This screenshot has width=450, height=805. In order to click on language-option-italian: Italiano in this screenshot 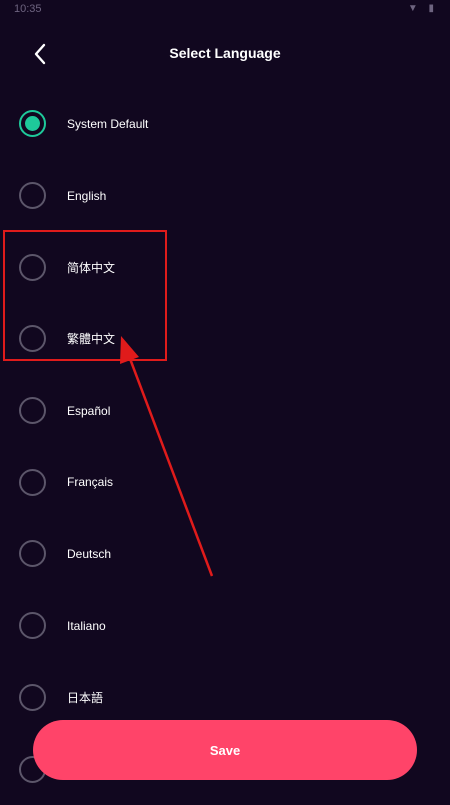, I will do `click(225, 626)`.